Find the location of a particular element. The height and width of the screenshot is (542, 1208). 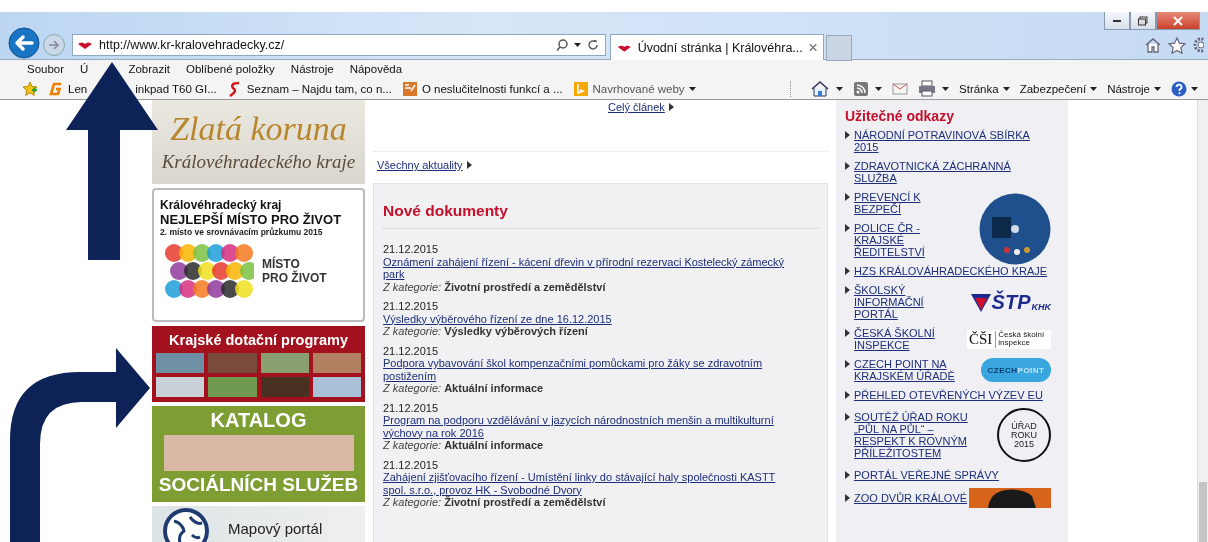

banner-heading: Zlatá koruna is located at coordinates (258, 128).